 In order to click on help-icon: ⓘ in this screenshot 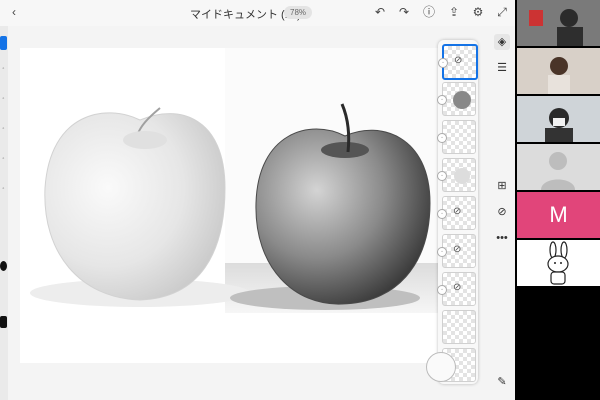, I will do `click(429, 12)`.